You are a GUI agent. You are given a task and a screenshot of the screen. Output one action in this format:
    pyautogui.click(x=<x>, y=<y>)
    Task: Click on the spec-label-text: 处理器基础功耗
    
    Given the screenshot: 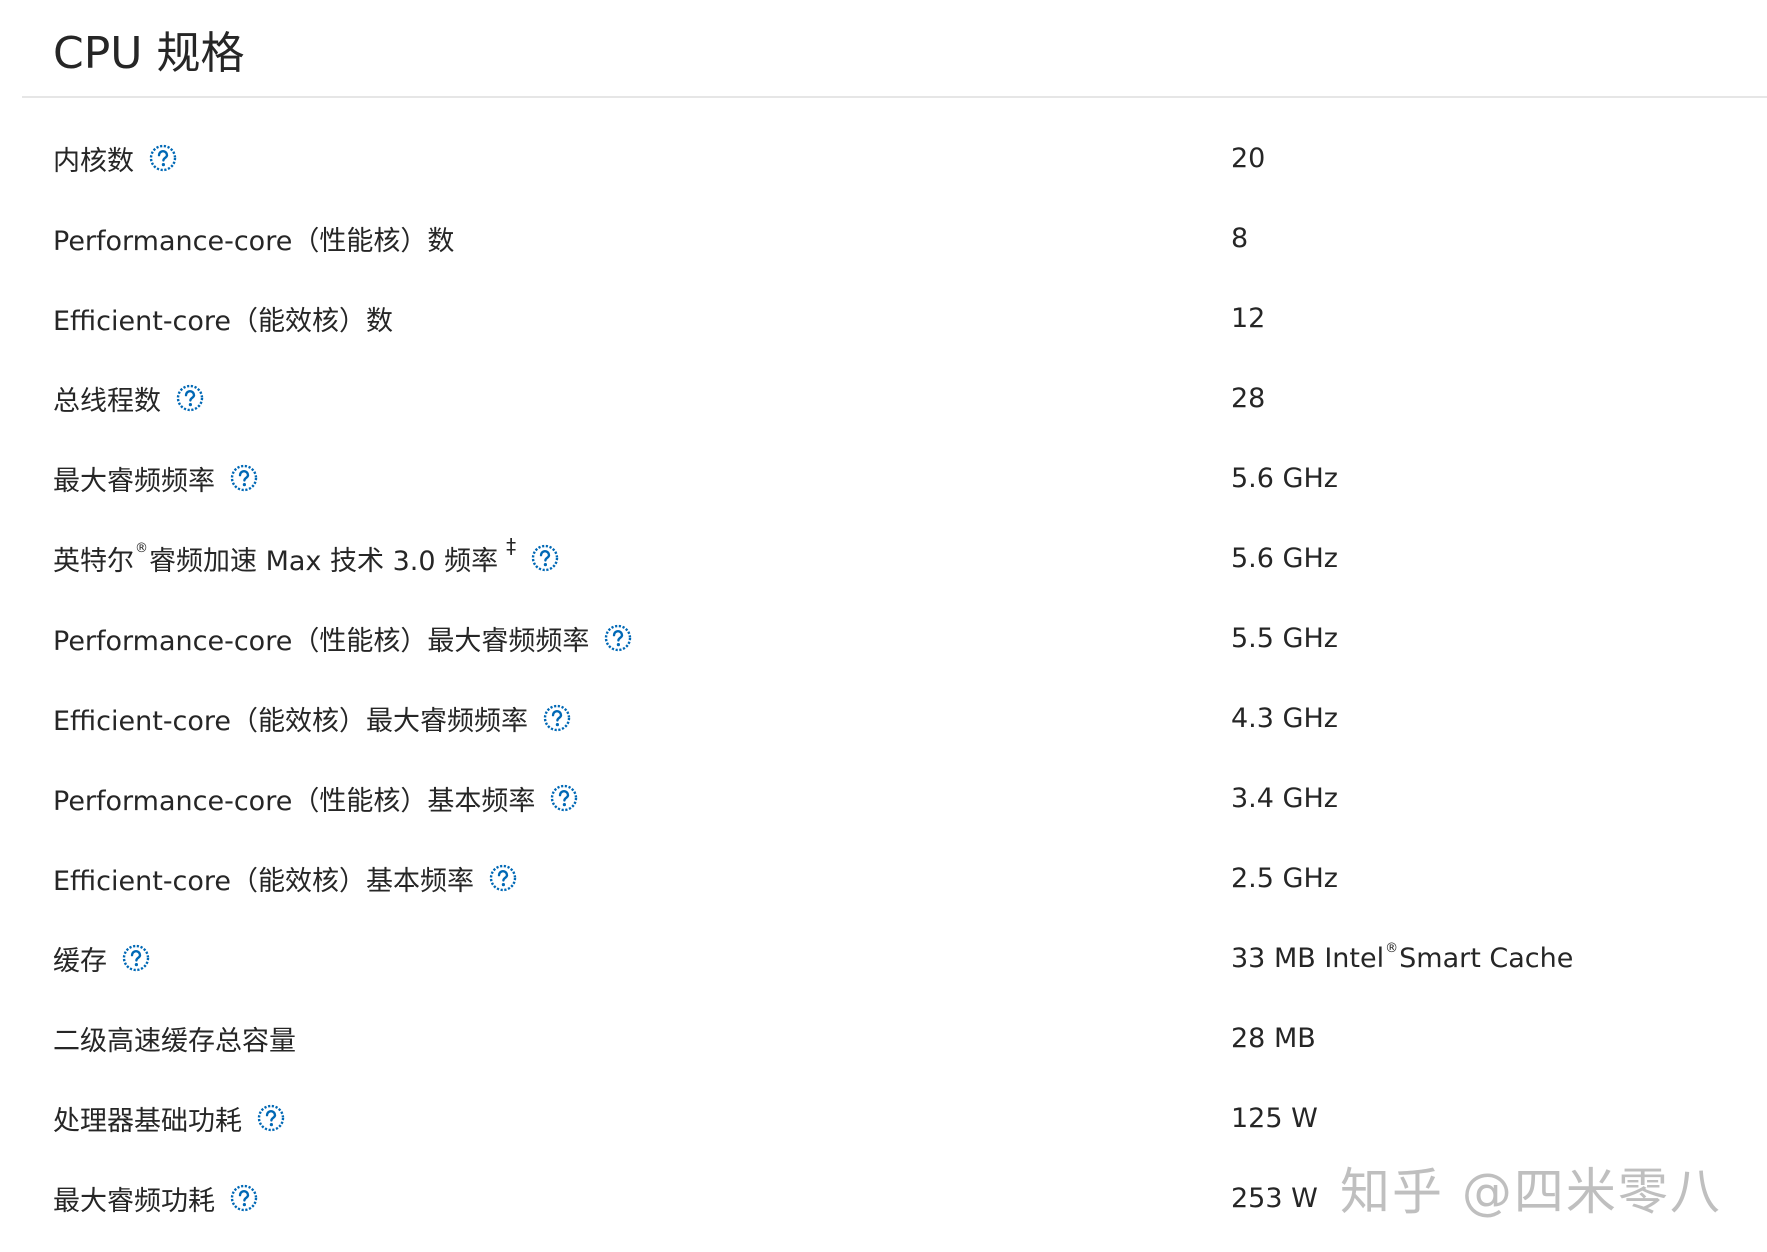 What is the action you would take?
    pyautogui.click(x=147, y=1121)
    